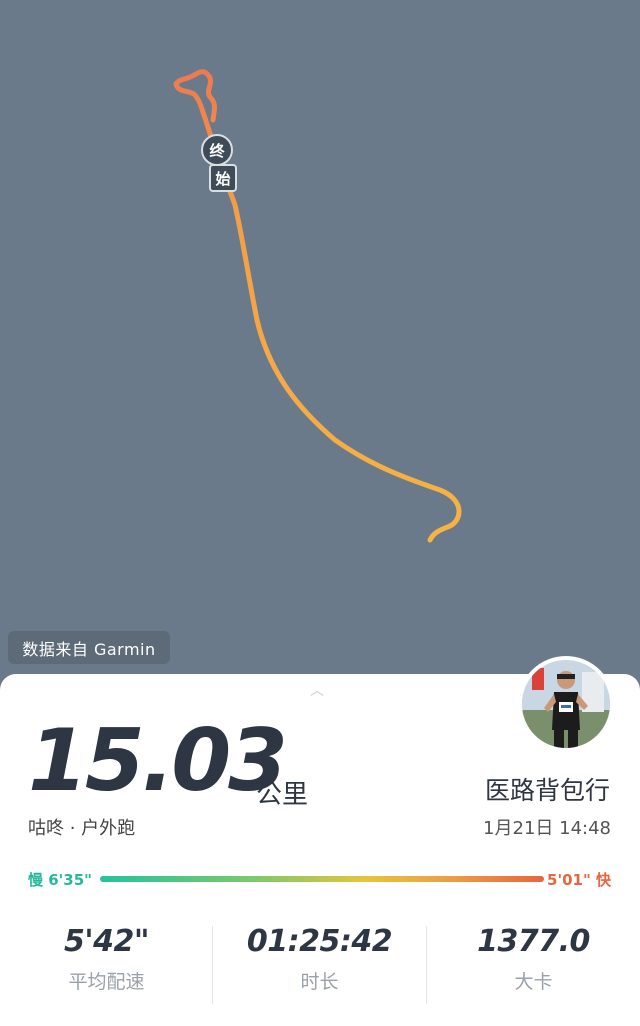  What do you see at coordinates (282, 795) in the screenshot?
I see `distance-unit: 公里` at bounding box center [282, 795].